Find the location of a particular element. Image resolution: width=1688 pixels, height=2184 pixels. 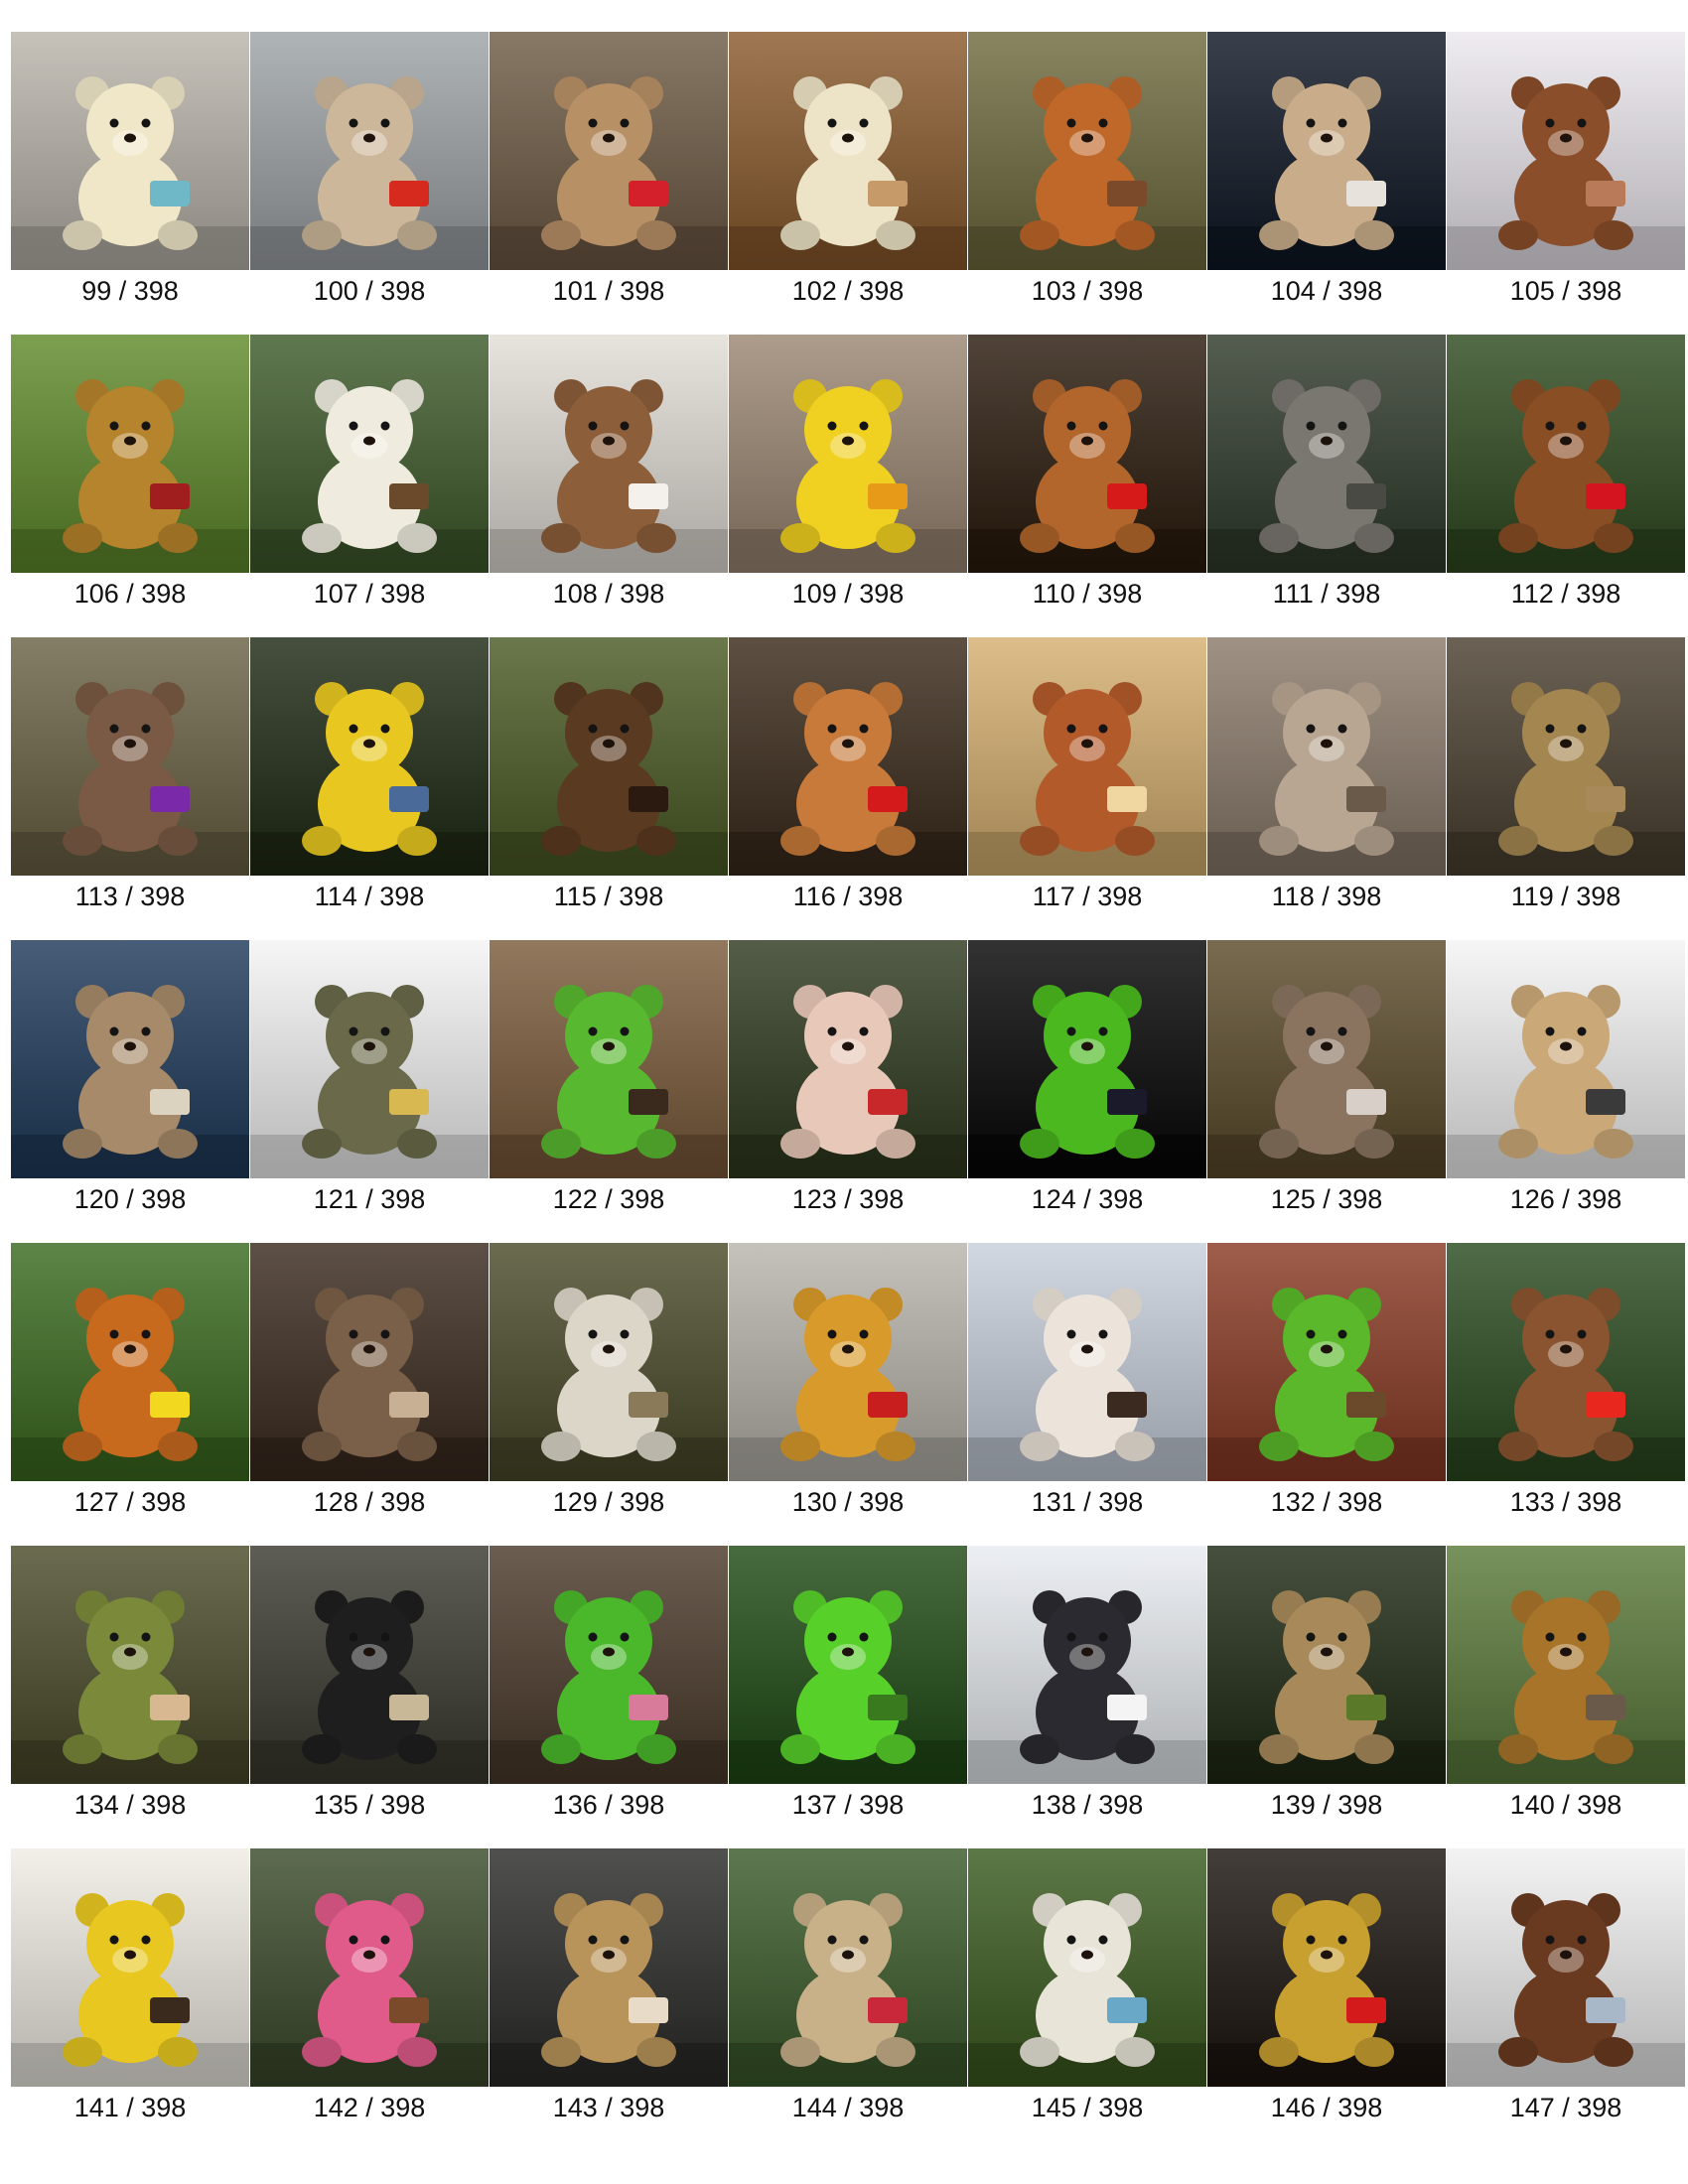

thumbnail-cell: 117 / 398 is located at coordinates (1087, 788).